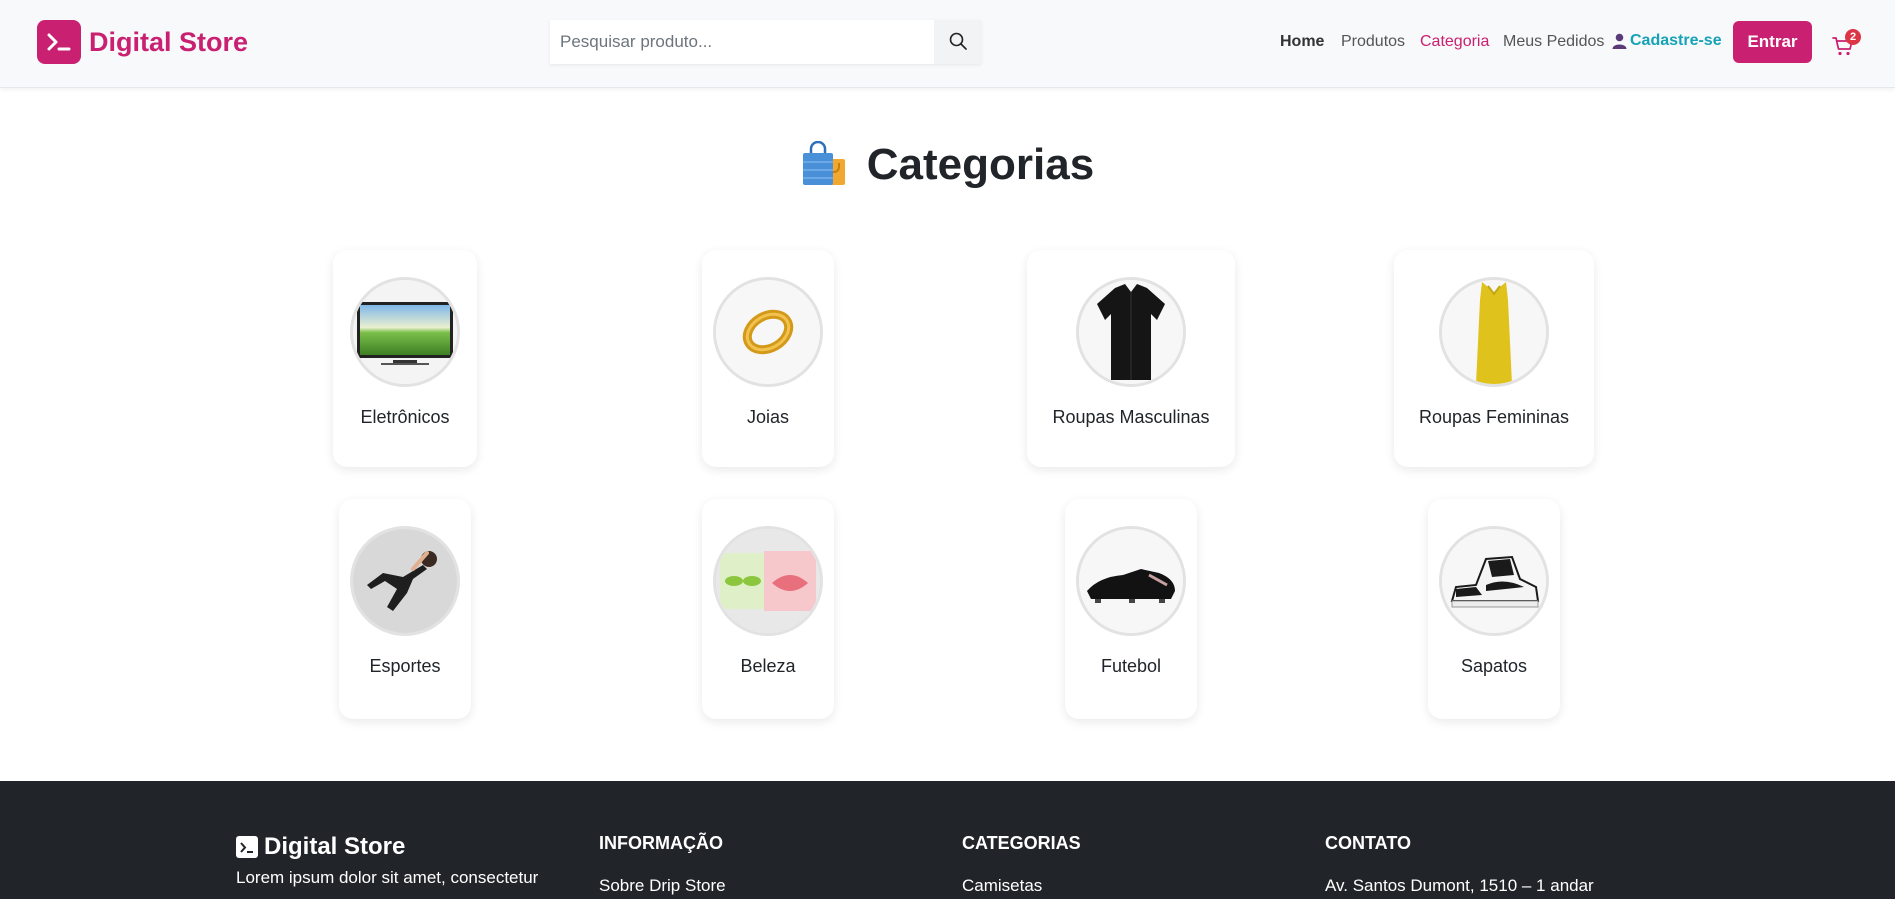  I want to click on category-label: Futebol, so click(1131, 666).